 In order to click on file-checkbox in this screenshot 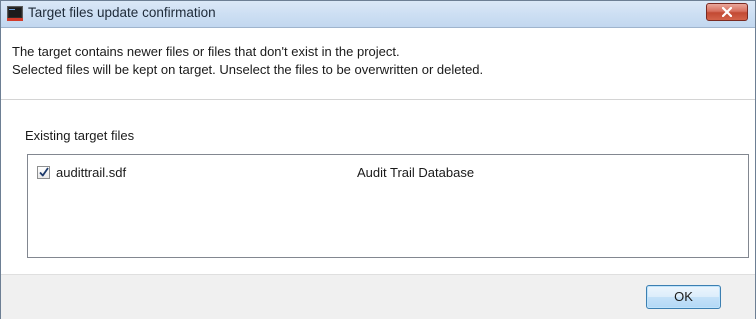, I will do `click(43, 172)`.